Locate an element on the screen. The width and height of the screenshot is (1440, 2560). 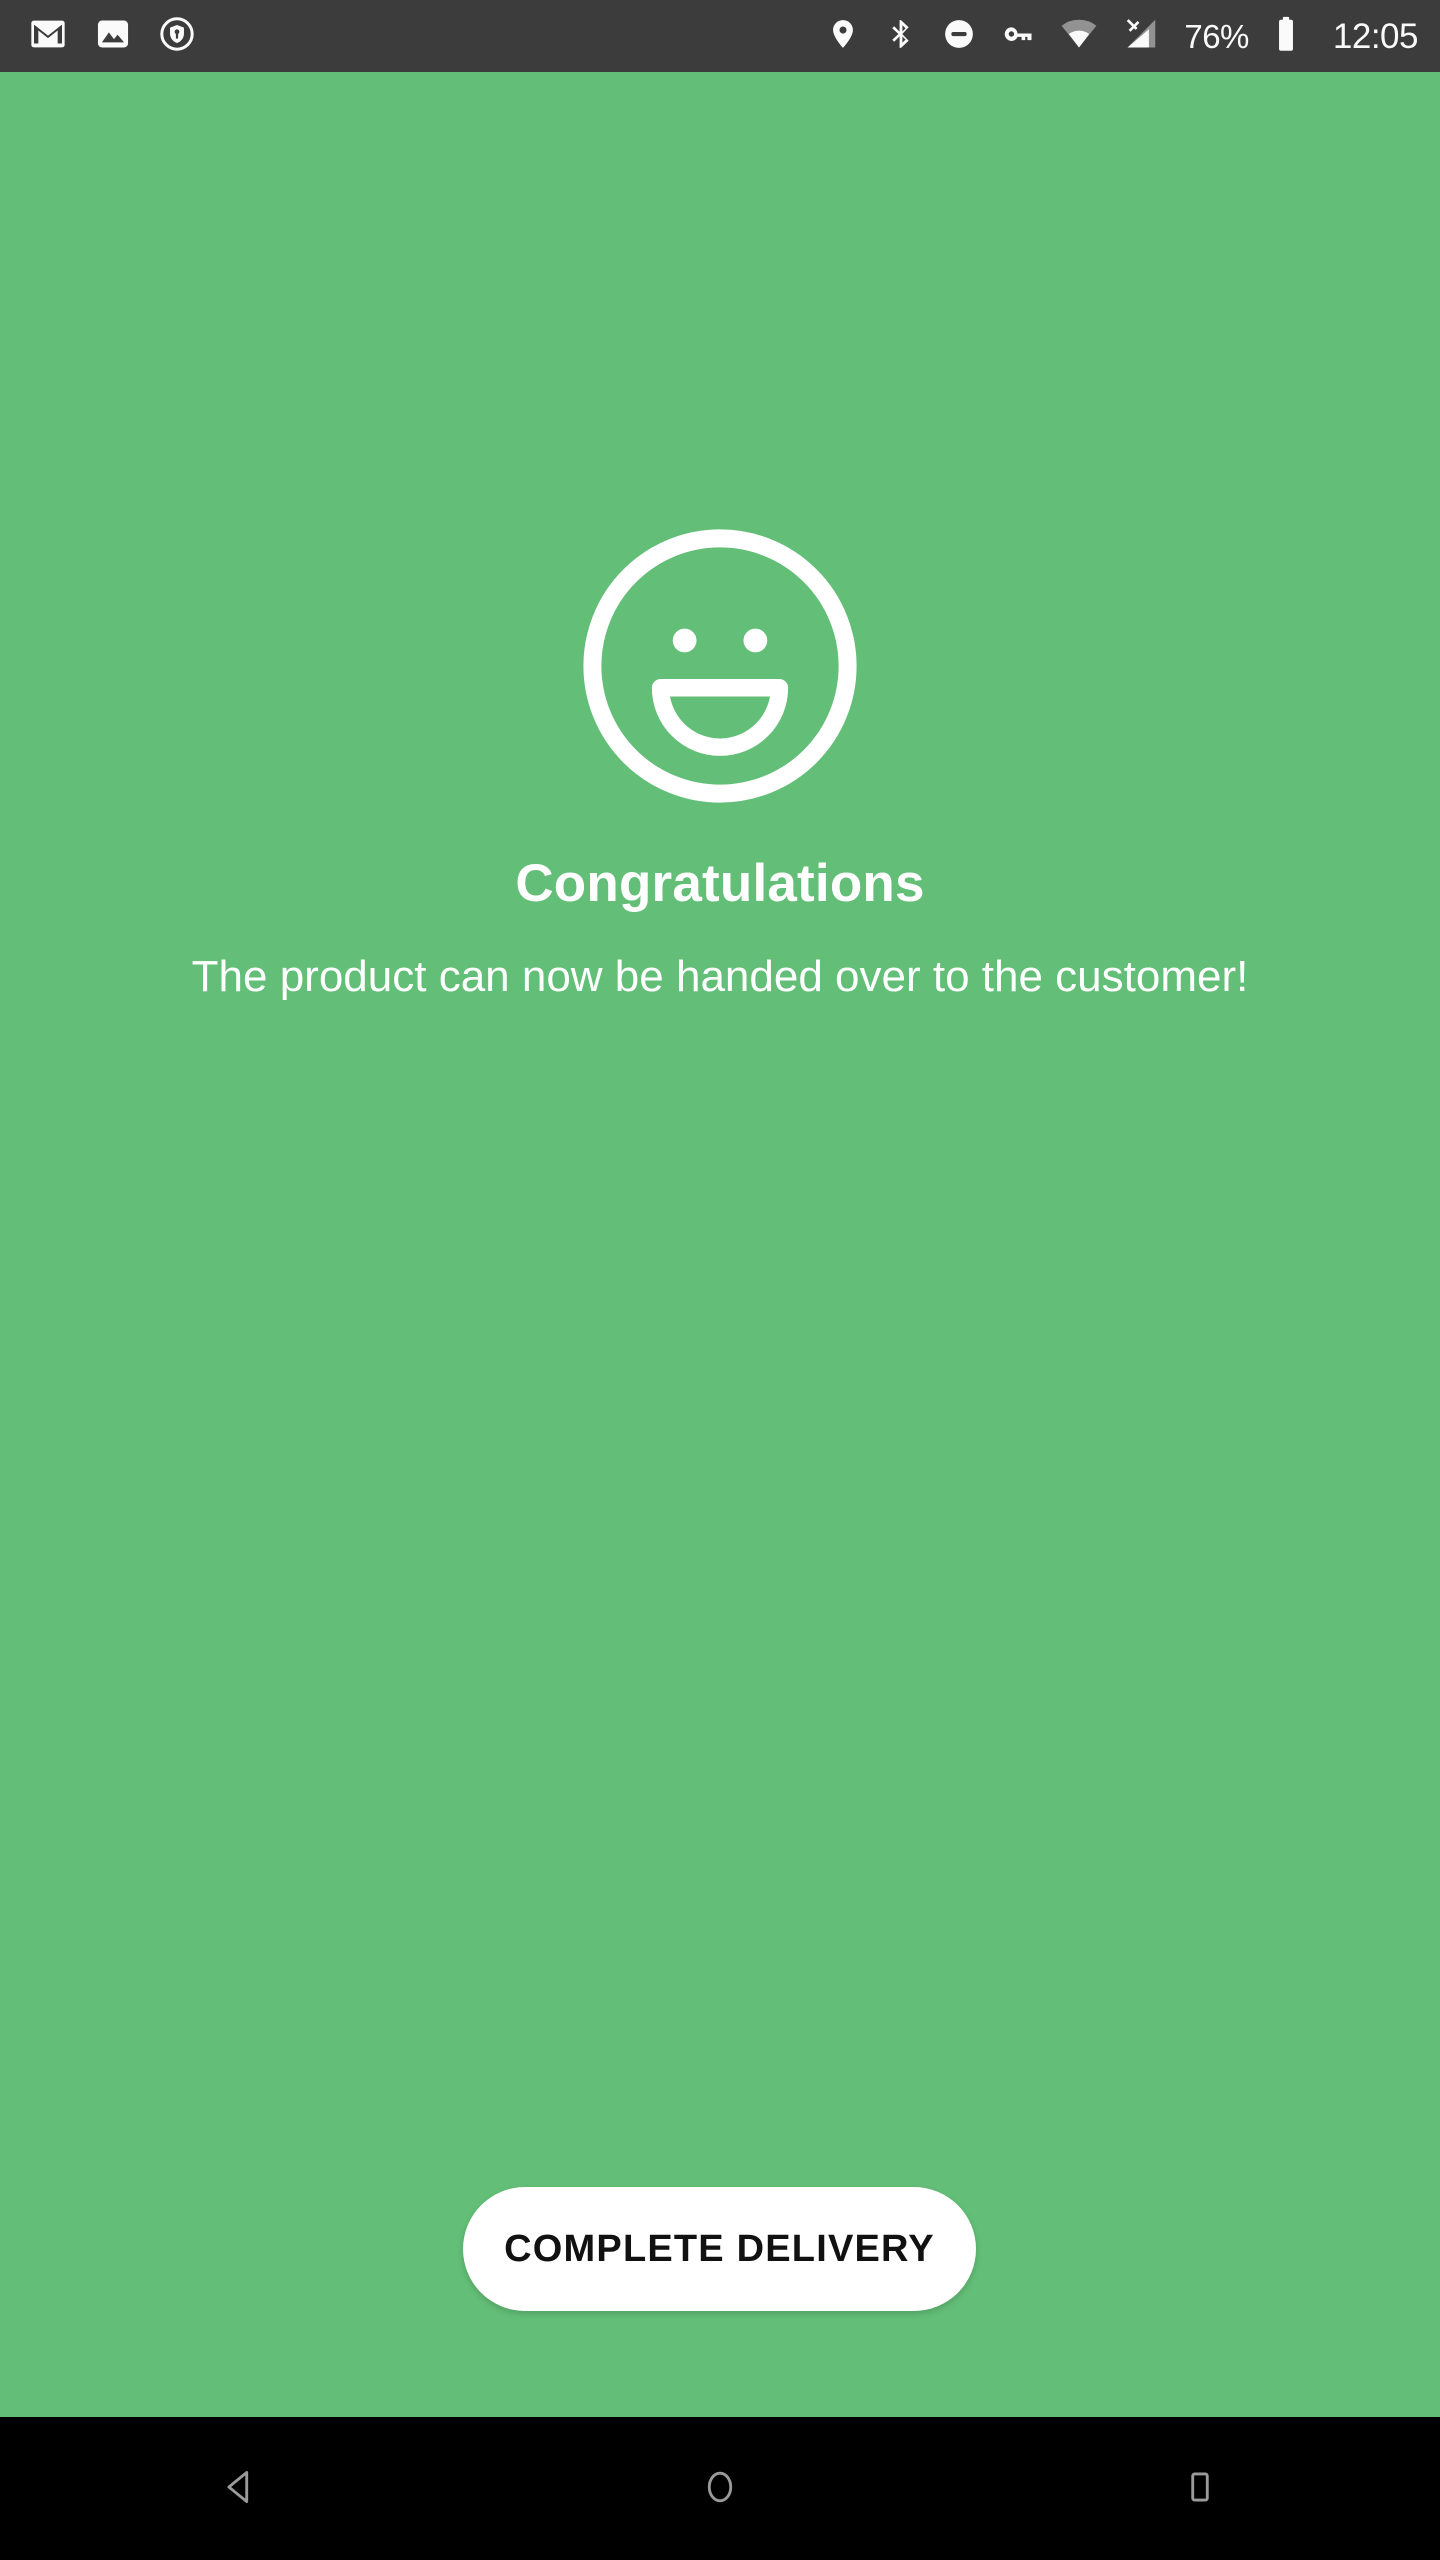
status-bar-notifications is located at coordinates (112, 36).